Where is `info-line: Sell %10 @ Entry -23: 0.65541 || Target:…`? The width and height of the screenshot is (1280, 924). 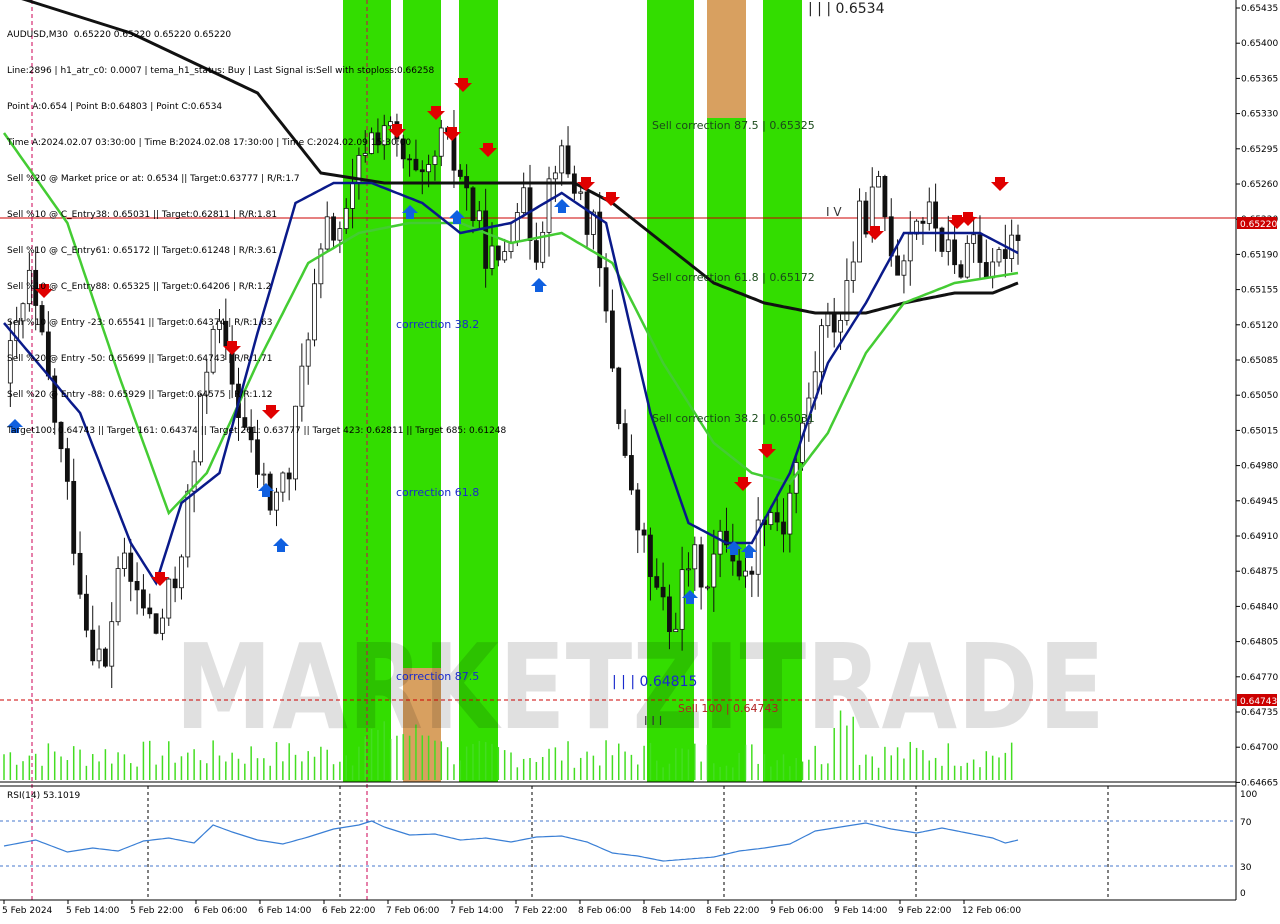
info-line: Sell %10 @ Entry -23: 0.65541 || Target:… is located at coordinates (140, 323).